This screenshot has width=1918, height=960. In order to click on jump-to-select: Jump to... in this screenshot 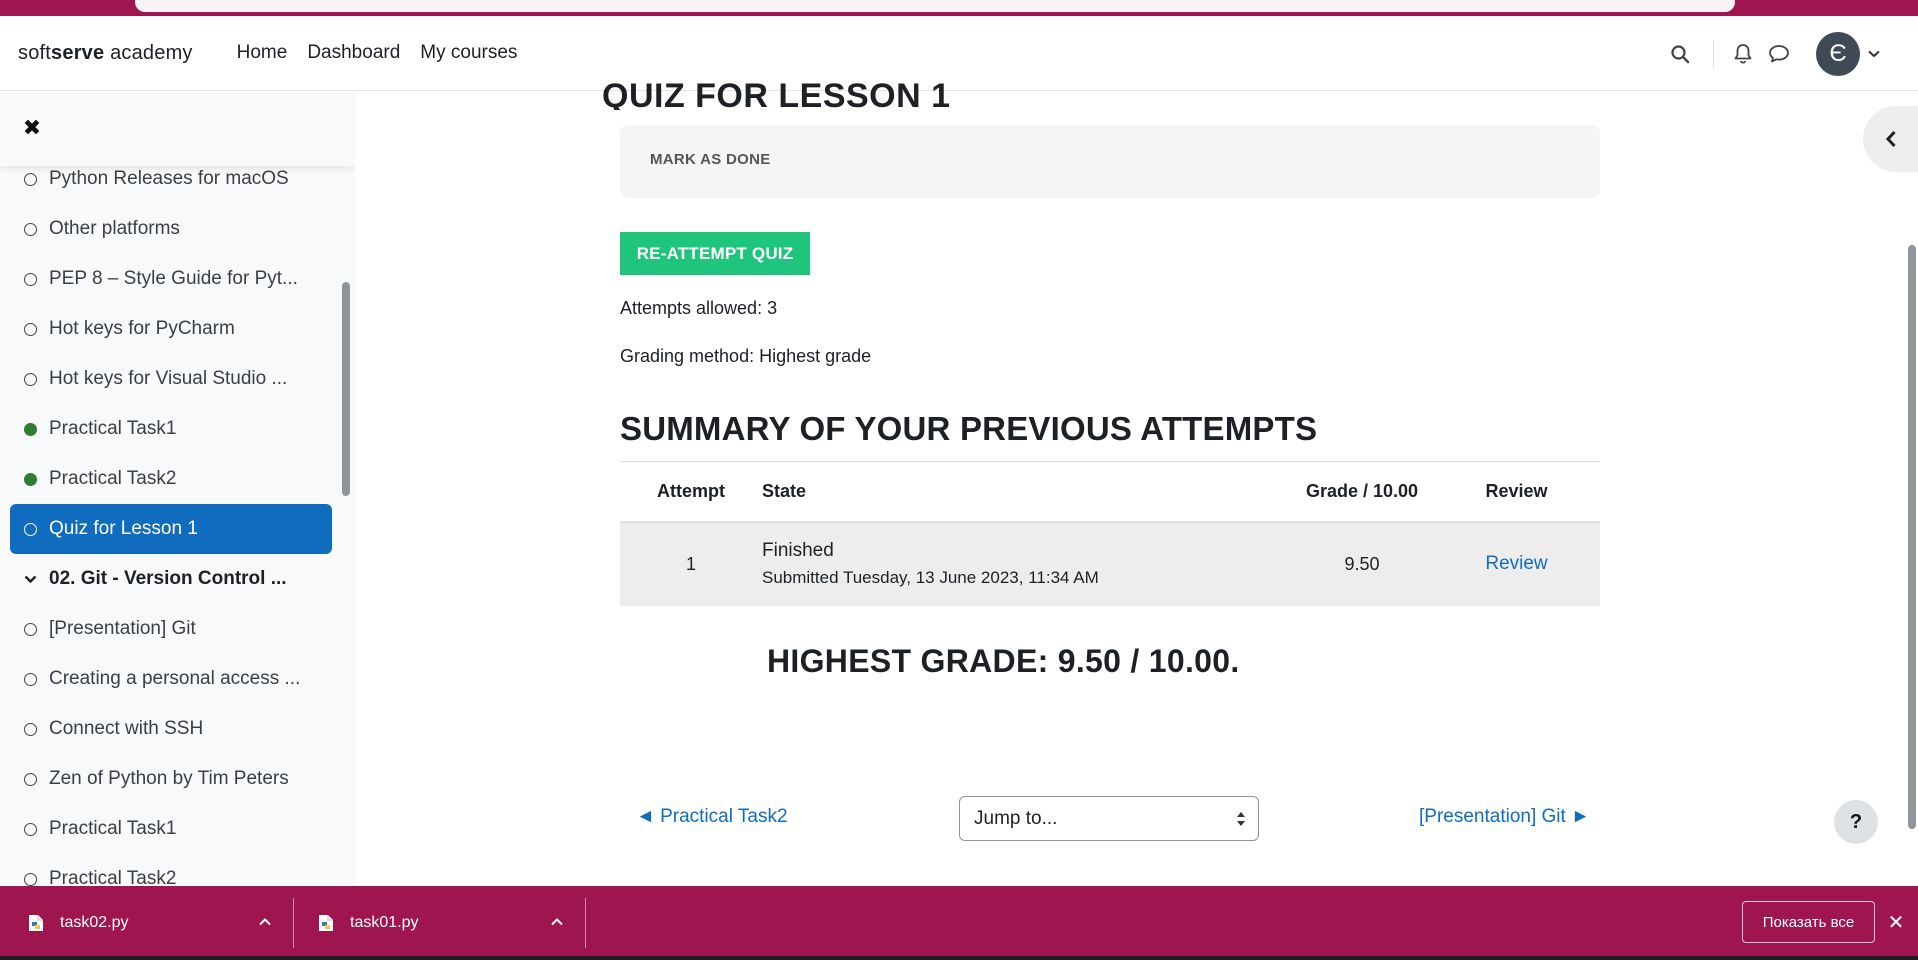, I will do `click(1109, 818)`.